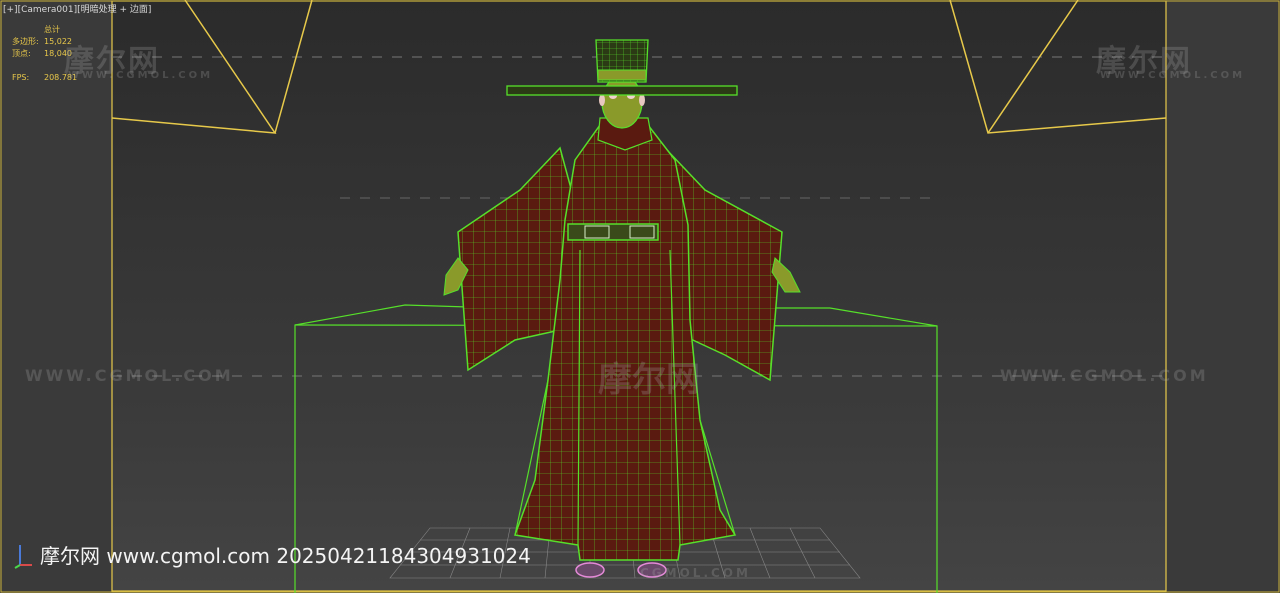  I want to click on footer-text: 摩尔网 www.cgmol.com 20250421184304931024, so click(285, 556).